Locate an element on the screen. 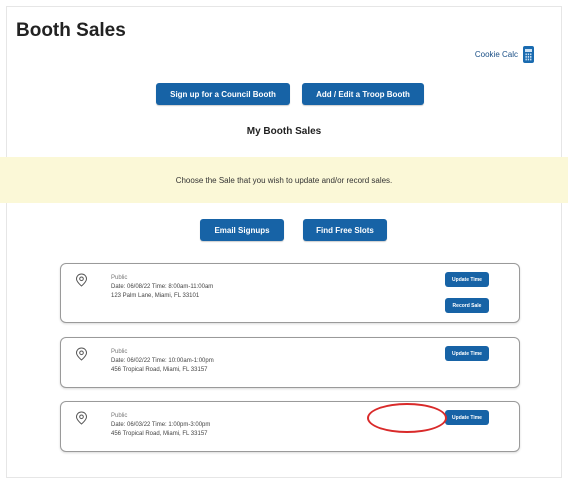 The width and height of the screenshot is (568, 485). sale-date-time: Date: 06/03/22 Time: 1:00pm-3:00pm is located at coordinates (161, 425).